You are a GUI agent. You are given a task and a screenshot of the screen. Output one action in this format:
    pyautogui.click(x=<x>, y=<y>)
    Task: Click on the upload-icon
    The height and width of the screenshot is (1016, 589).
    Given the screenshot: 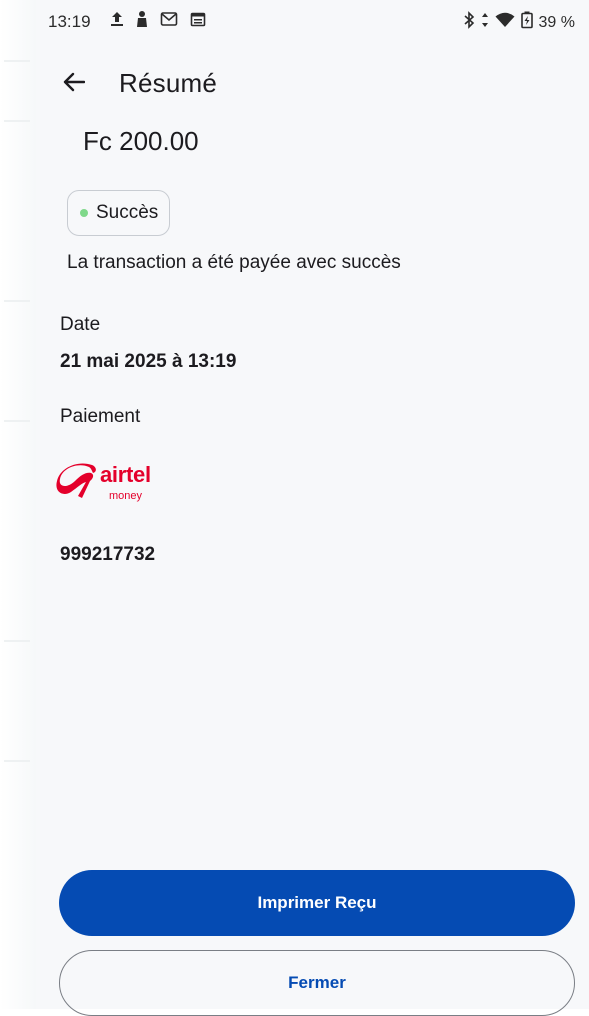 What is the action you would take?
    pyautogui.click(x=117, y=21)
    